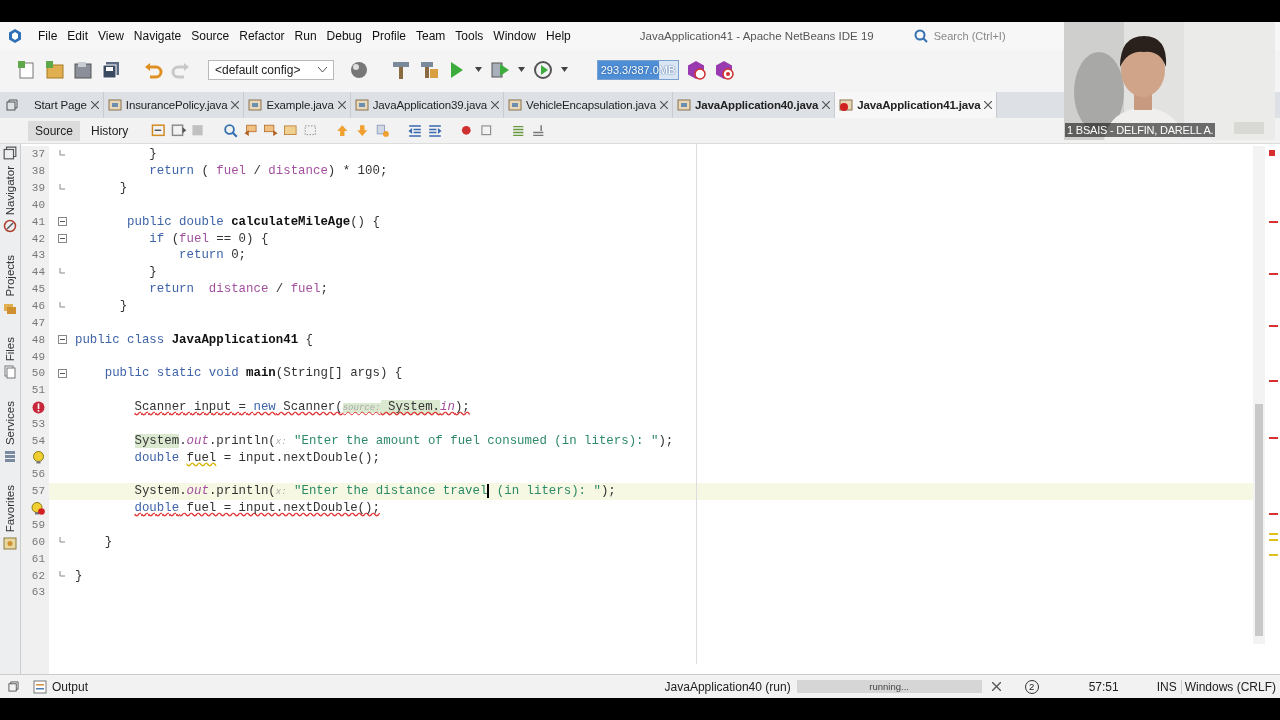 This screenshot has height=720, width=1280. What do you see at coordinates (10, 191) in the screenshot?
I see `side-panel-tab: Navigator` at bounding box center [10, 191].